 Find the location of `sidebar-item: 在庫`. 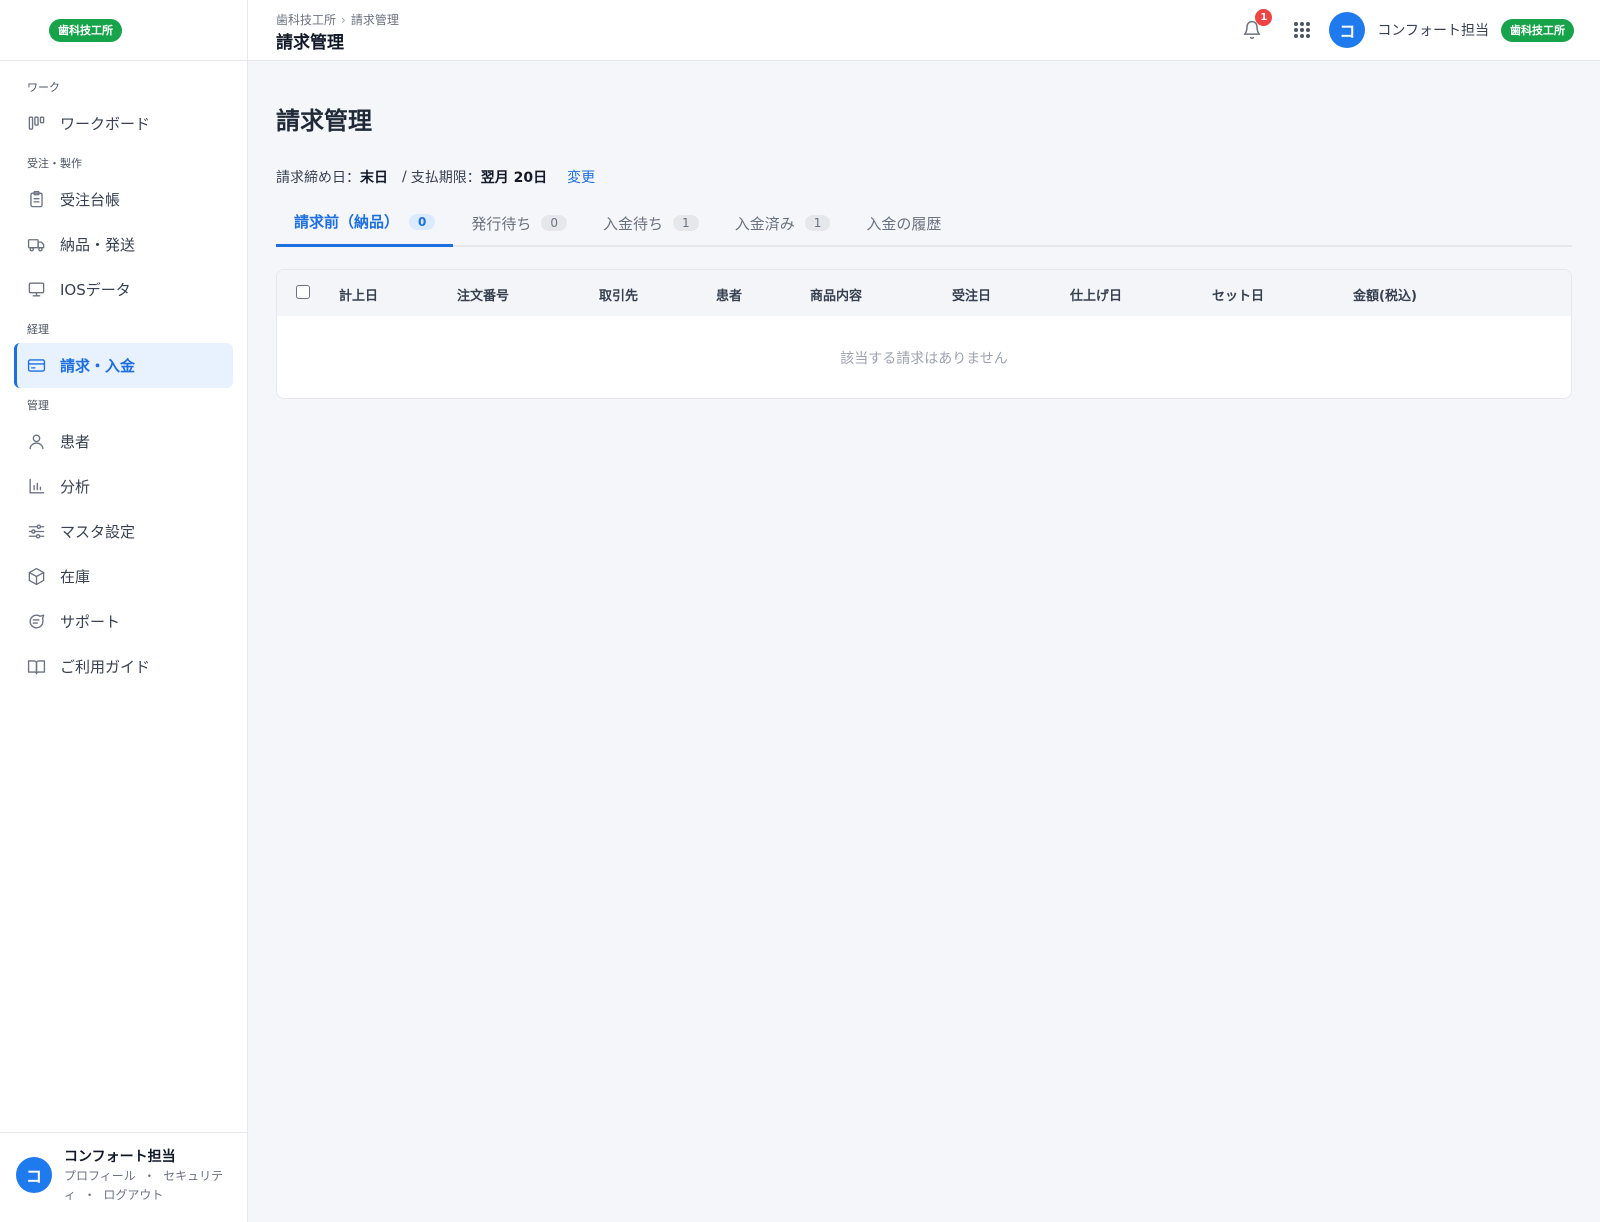

sidebar-item: 在庫 is located at coordinates (123, 576).